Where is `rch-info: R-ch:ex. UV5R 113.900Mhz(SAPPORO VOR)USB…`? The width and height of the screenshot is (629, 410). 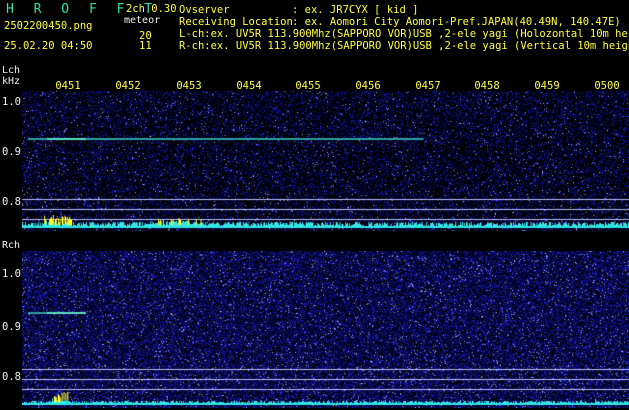
rch-info: R-ch:ex. UV5R 113.900Mhz(SAPPORO VOR)USB… is located at coordinates (404, 46).